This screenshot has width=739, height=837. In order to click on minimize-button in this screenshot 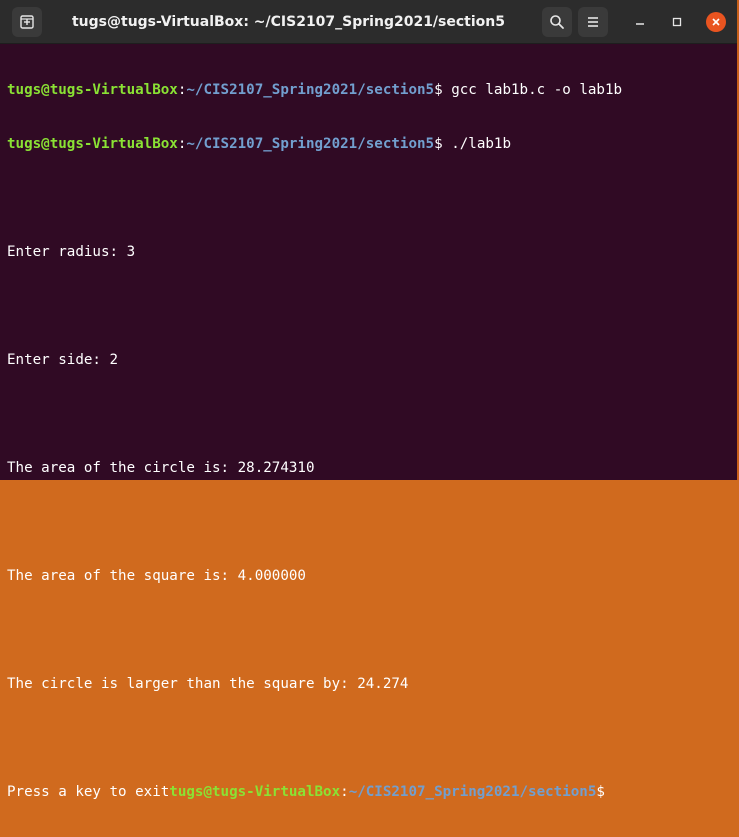, I will do `click(640, 22)`.